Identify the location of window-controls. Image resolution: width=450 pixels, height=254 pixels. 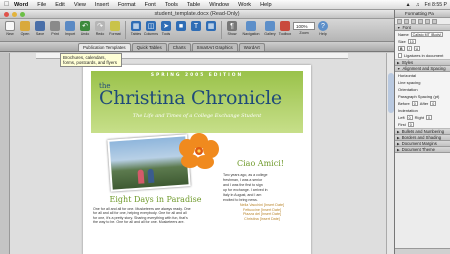
(14, 14).